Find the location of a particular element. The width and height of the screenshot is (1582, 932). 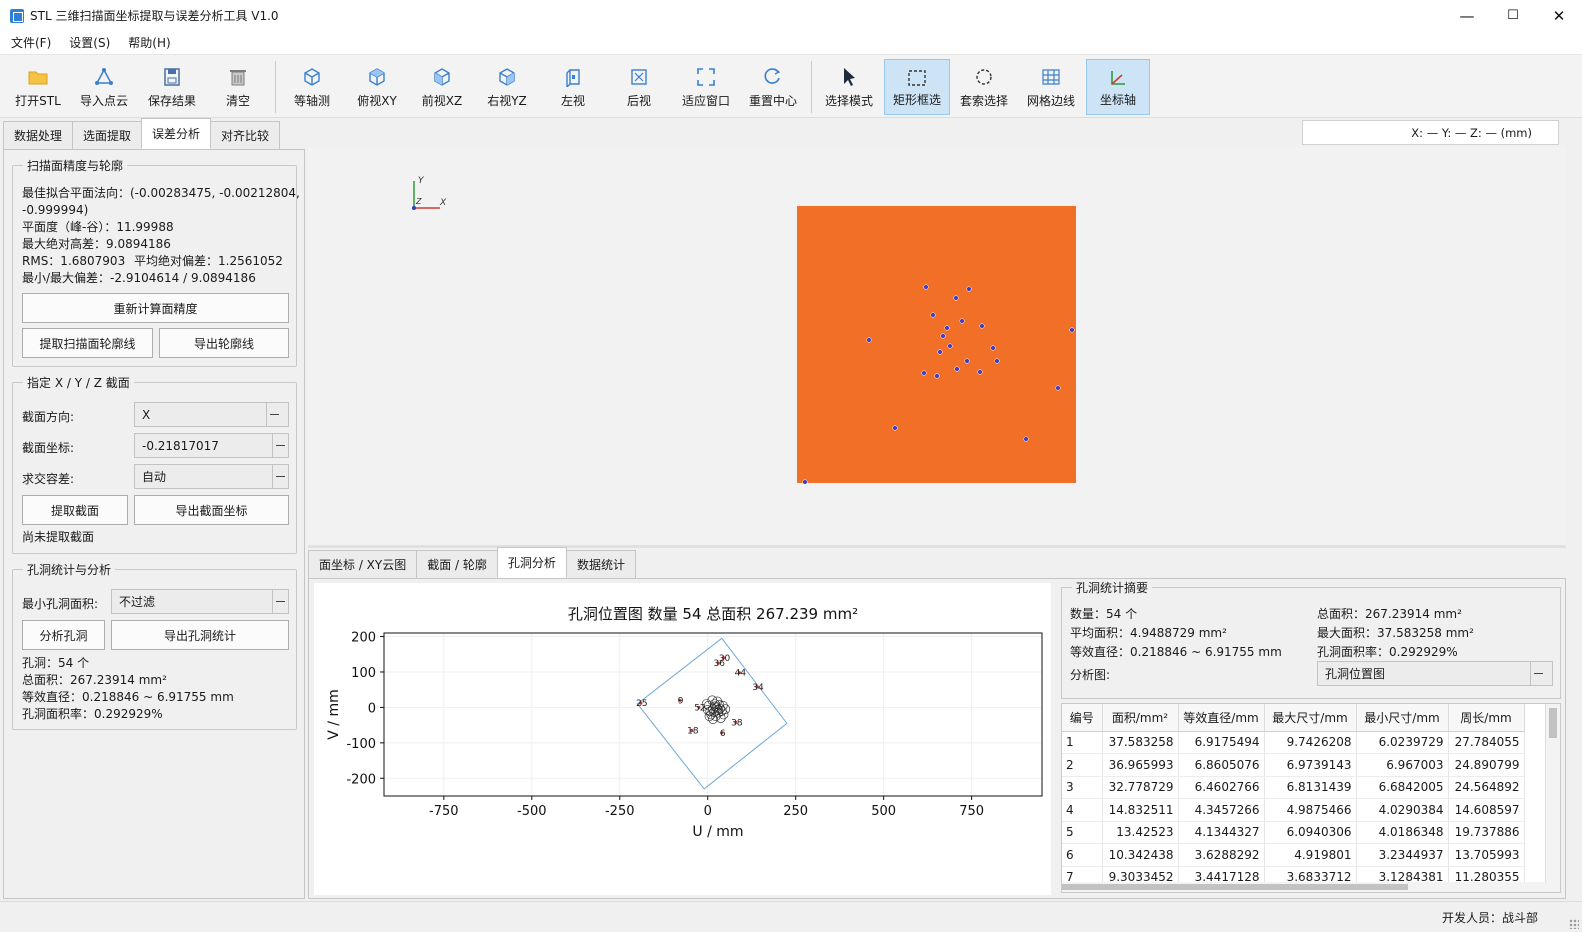

maximize-button: ☐ is located at coordinates (1513, 15).